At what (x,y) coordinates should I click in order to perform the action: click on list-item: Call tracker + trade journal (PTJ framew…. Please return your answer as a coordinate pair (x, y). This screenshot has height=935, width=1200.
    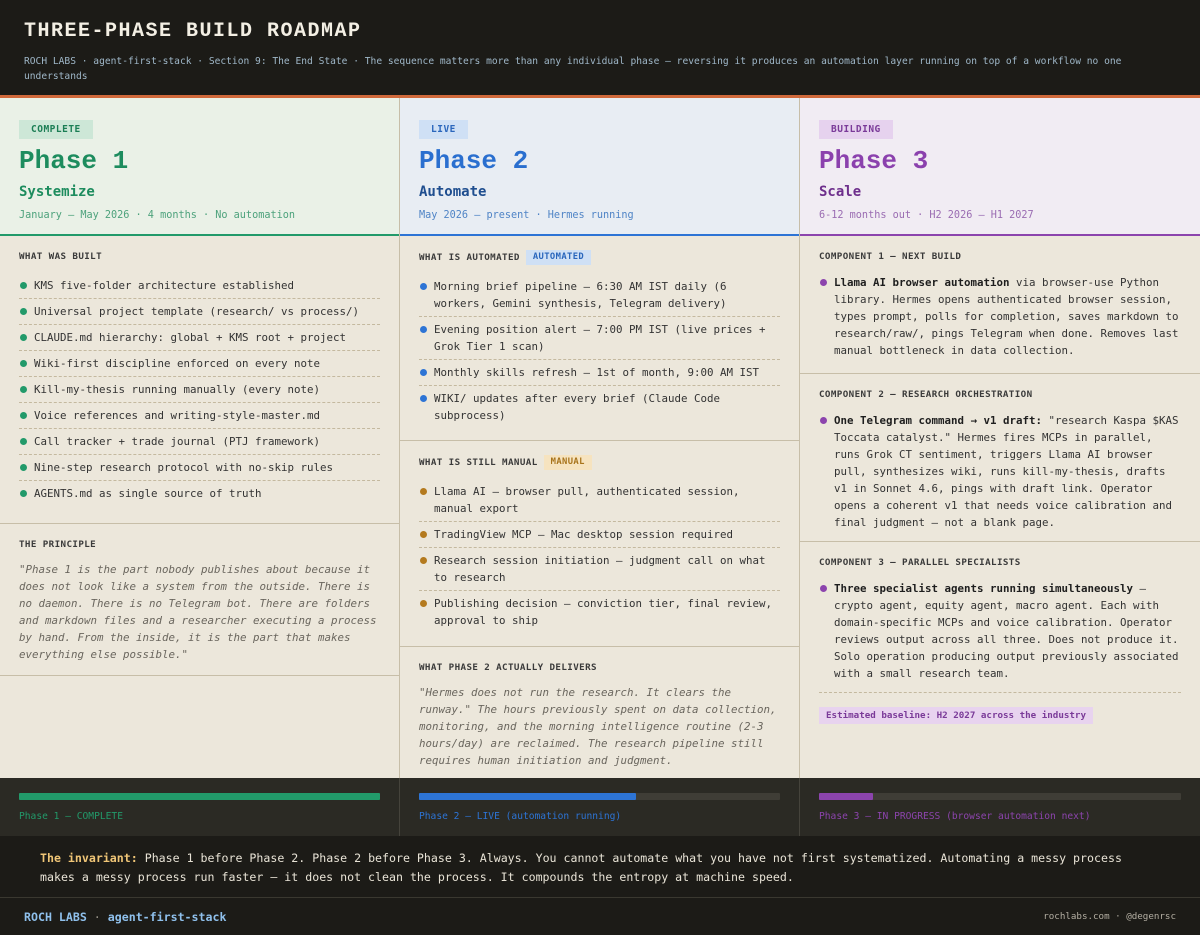
    Looking at the image, I should click on (199, 442).